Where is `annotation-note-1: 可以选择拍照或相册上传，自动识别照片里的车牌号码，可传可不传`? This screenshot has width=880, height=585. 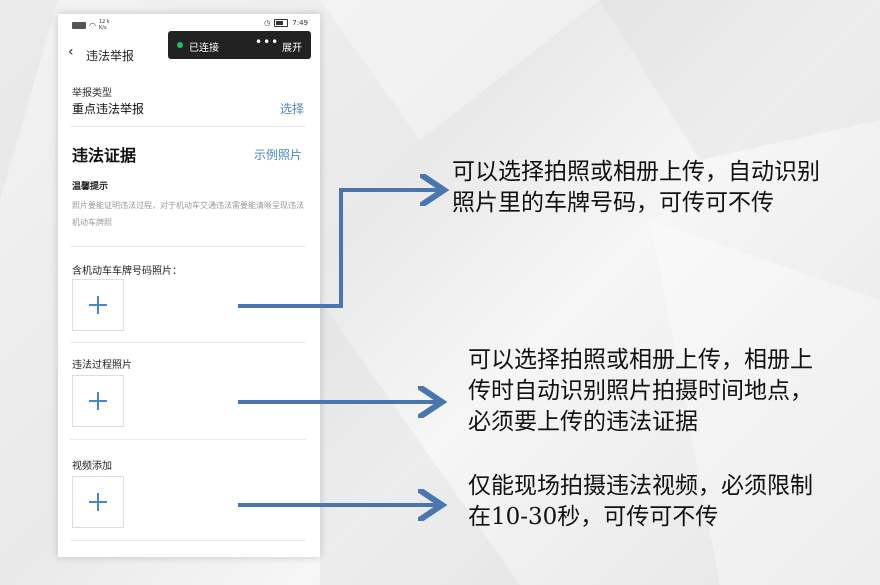 annotation-note-1: 可以选择拍照或相册上传，自动识别照片里的车牌号码，可传可不传 is located at coordinates (636, 187).